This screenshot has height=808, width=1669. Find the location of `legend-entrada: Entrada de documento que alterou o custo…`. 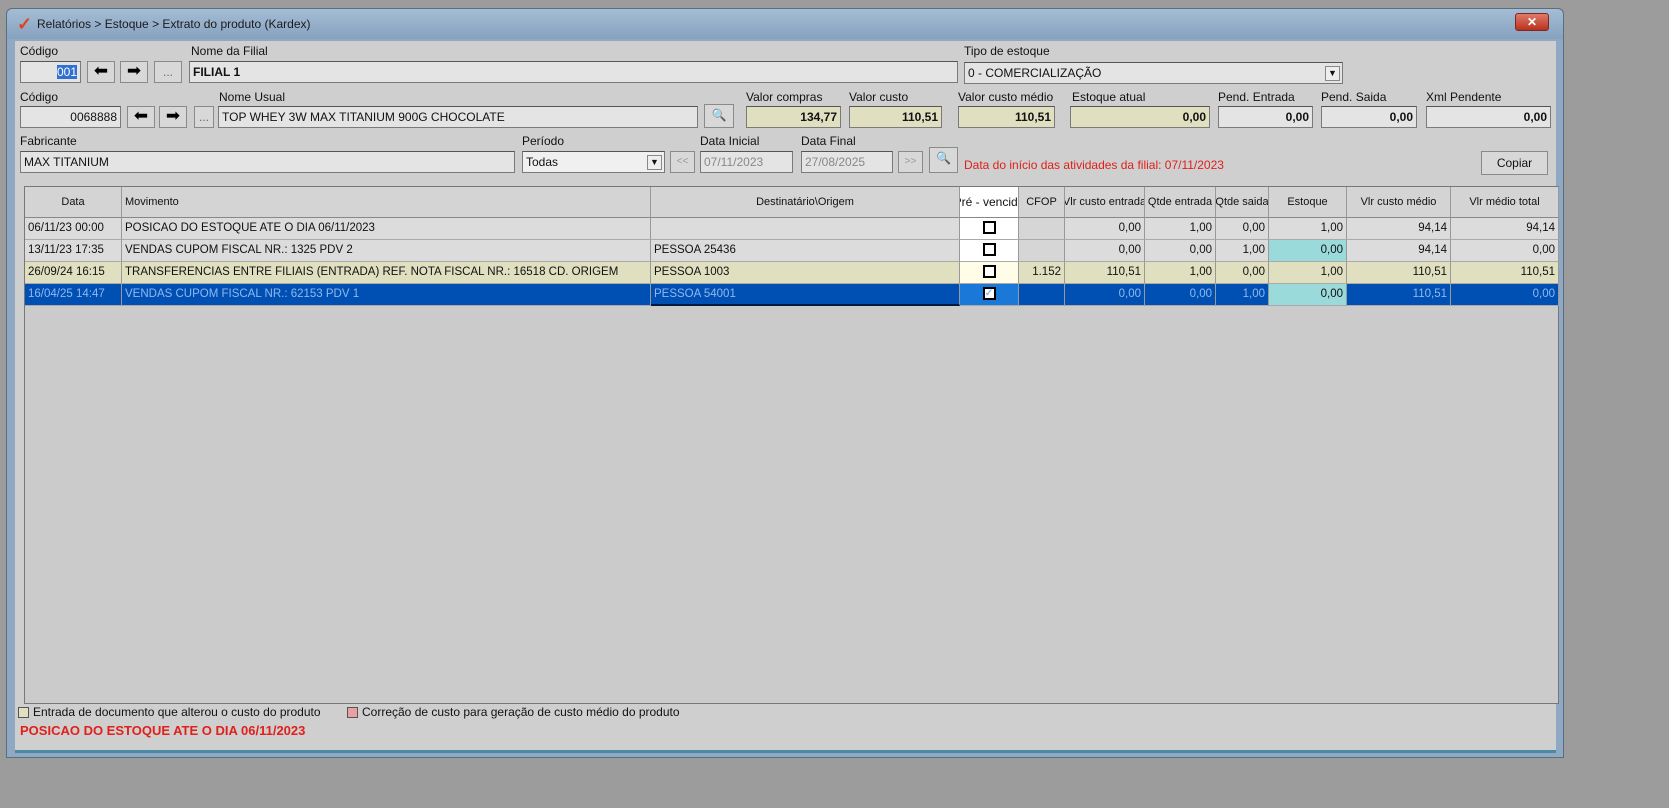

legend-entrada: Entrada de documento que alterou o custo… is located at coordinates (169, 712).